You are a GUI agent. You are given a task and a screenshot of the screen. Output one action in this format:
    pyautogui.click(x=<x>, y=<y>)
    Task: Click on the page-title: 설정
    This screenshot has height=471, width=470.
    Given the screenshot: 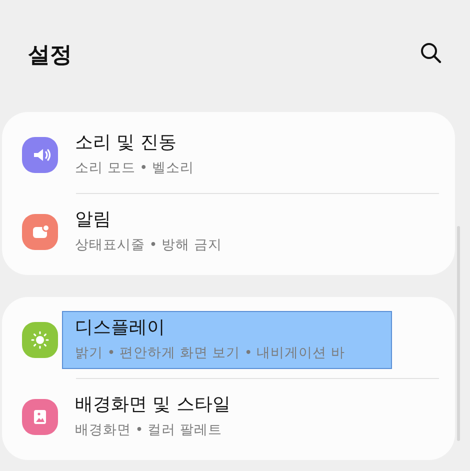 What is the action you would take?
    pyautogui.click(x=50, y=56)
    